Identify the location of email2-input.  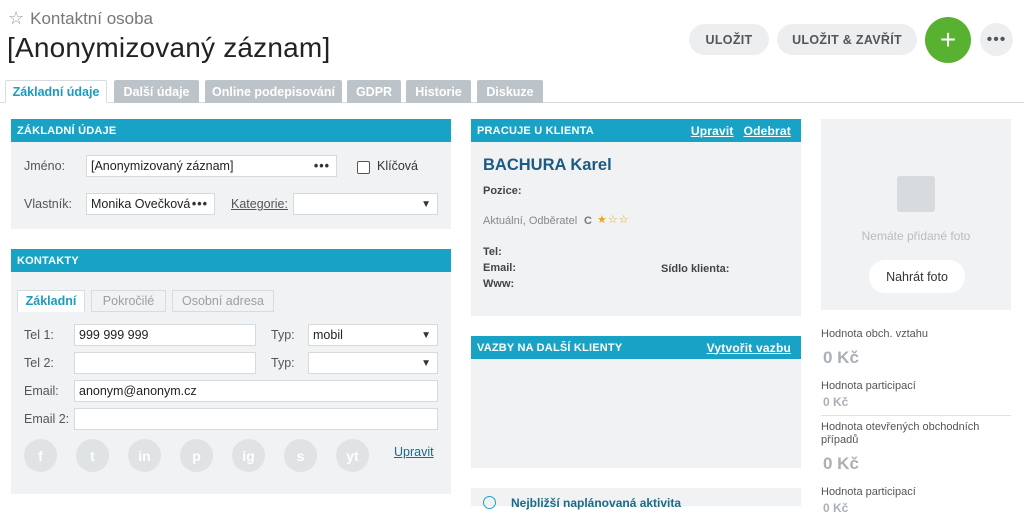
(256, 419).